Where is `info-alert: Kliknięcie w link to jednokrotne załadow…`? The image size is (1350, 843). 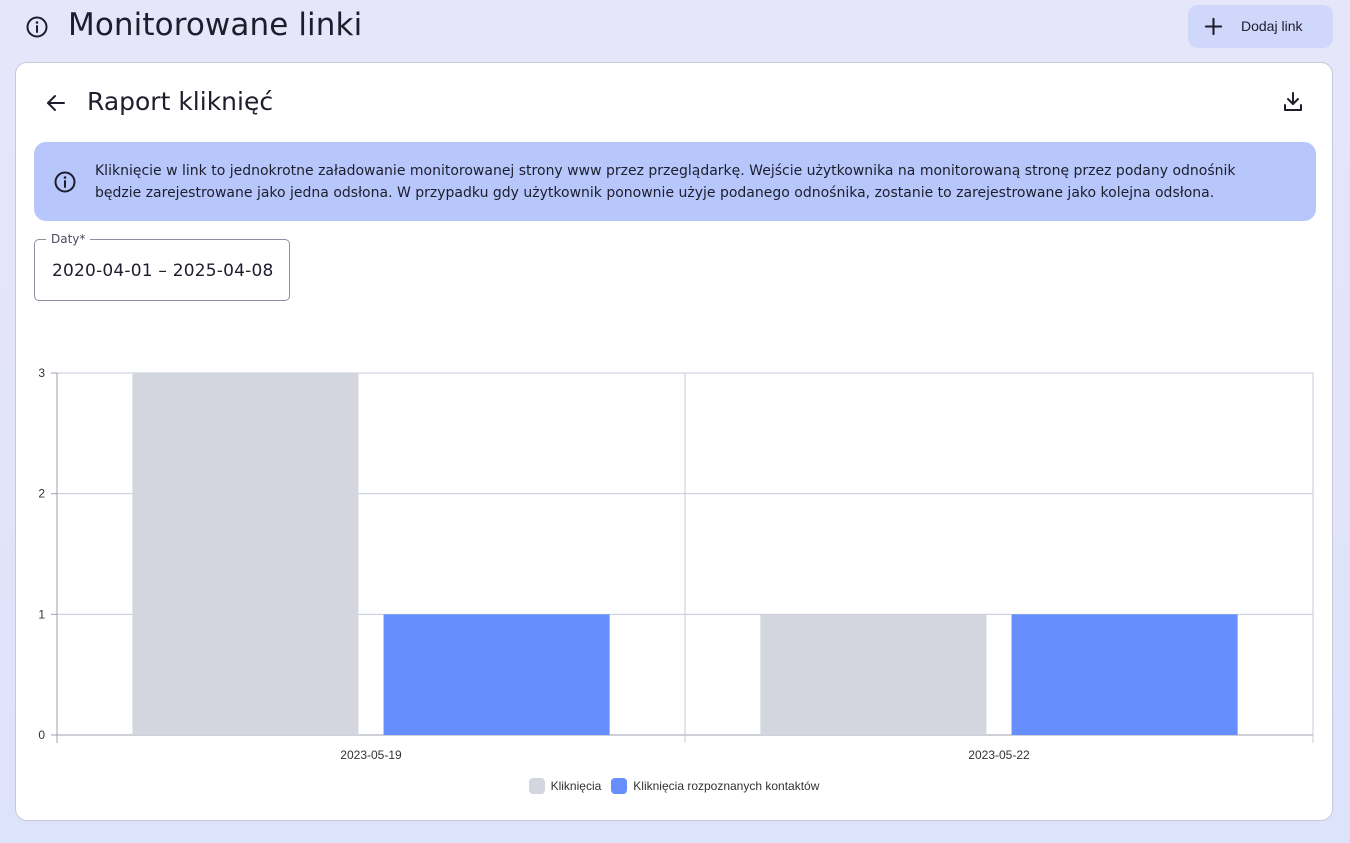 info-alert: Kliknięcie w link to jednokrotne załadow… is located at coordinates (675, 181).